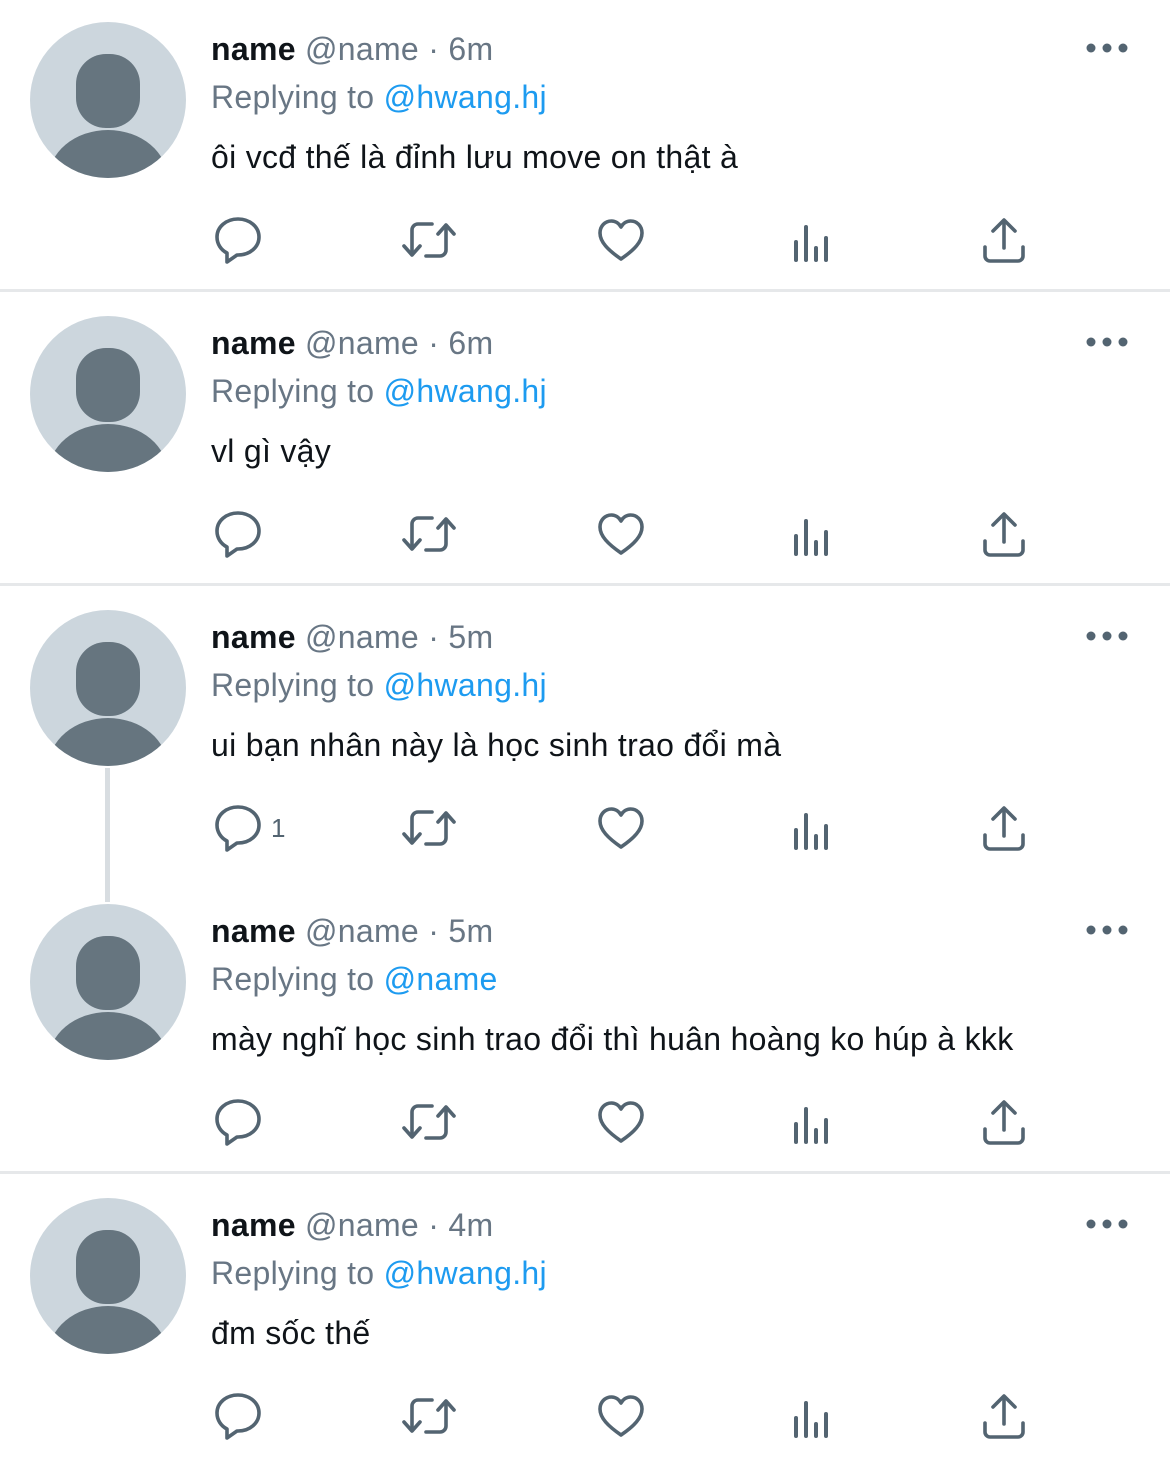 This screenshot has height=1470, width=1170. Describe the element at coordinates (441, 979) in the screenshot. I see `mention-link: @name` at that location.